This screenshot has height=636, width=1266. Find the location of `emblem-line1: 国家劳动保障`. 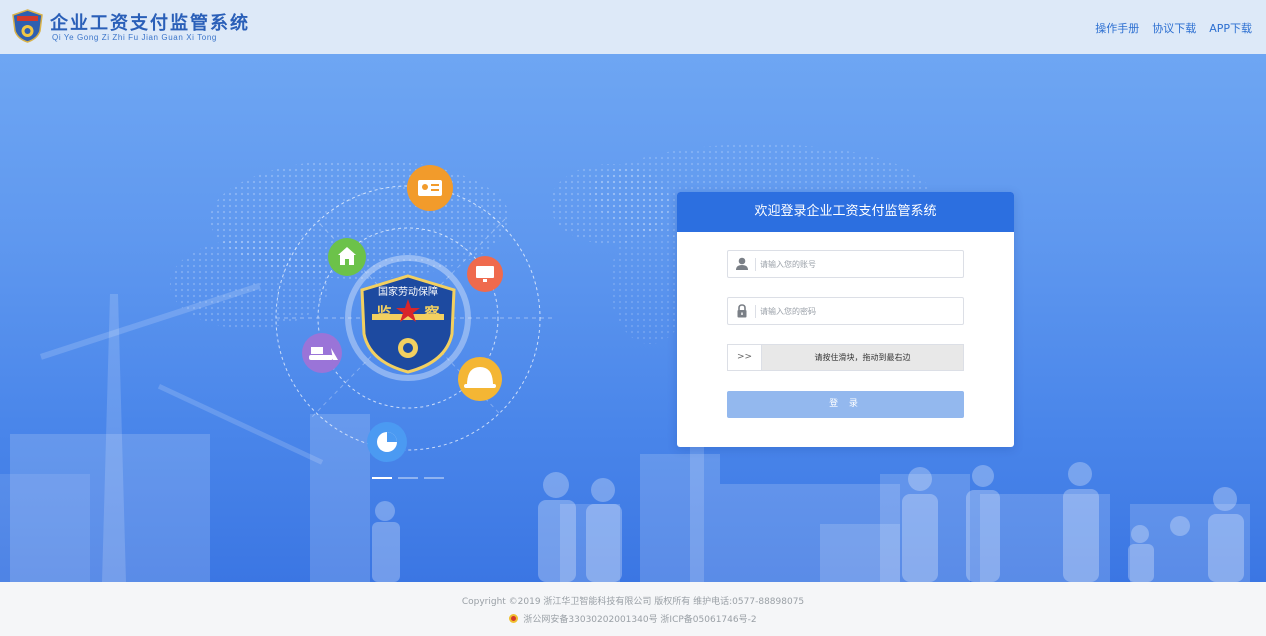

emblem-line1: 国家劳动保障 is located at coordinates (408, 291).